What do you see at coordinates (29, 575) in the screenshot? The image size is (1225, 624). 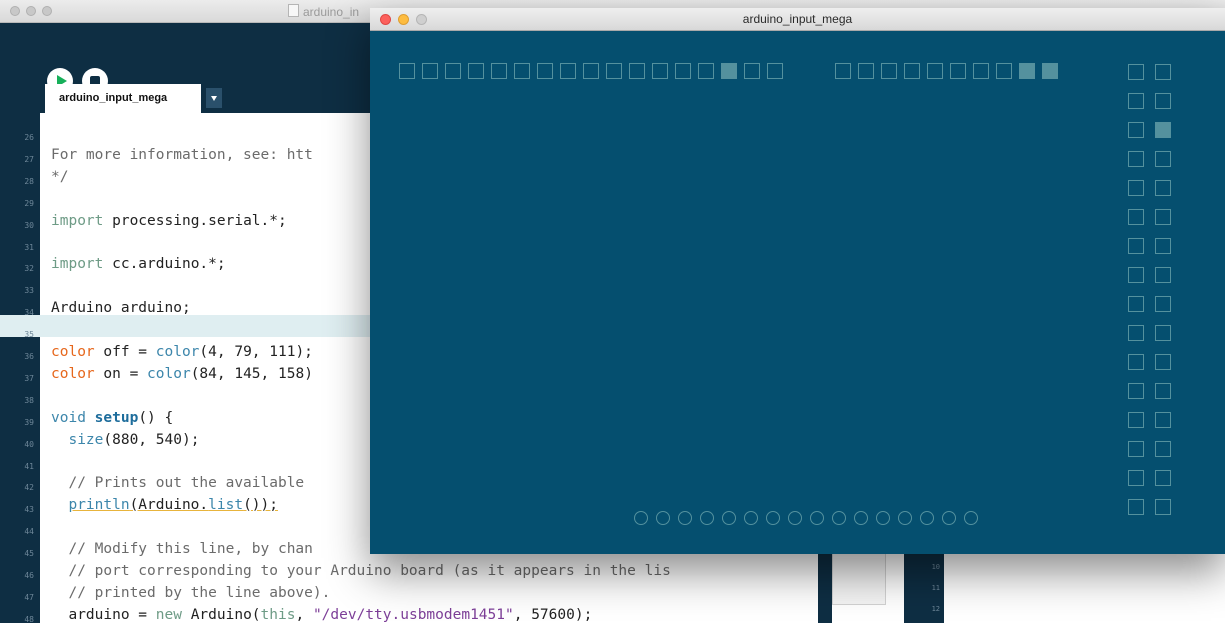 I see `line-number: 46` at bounding box center [29, 575].